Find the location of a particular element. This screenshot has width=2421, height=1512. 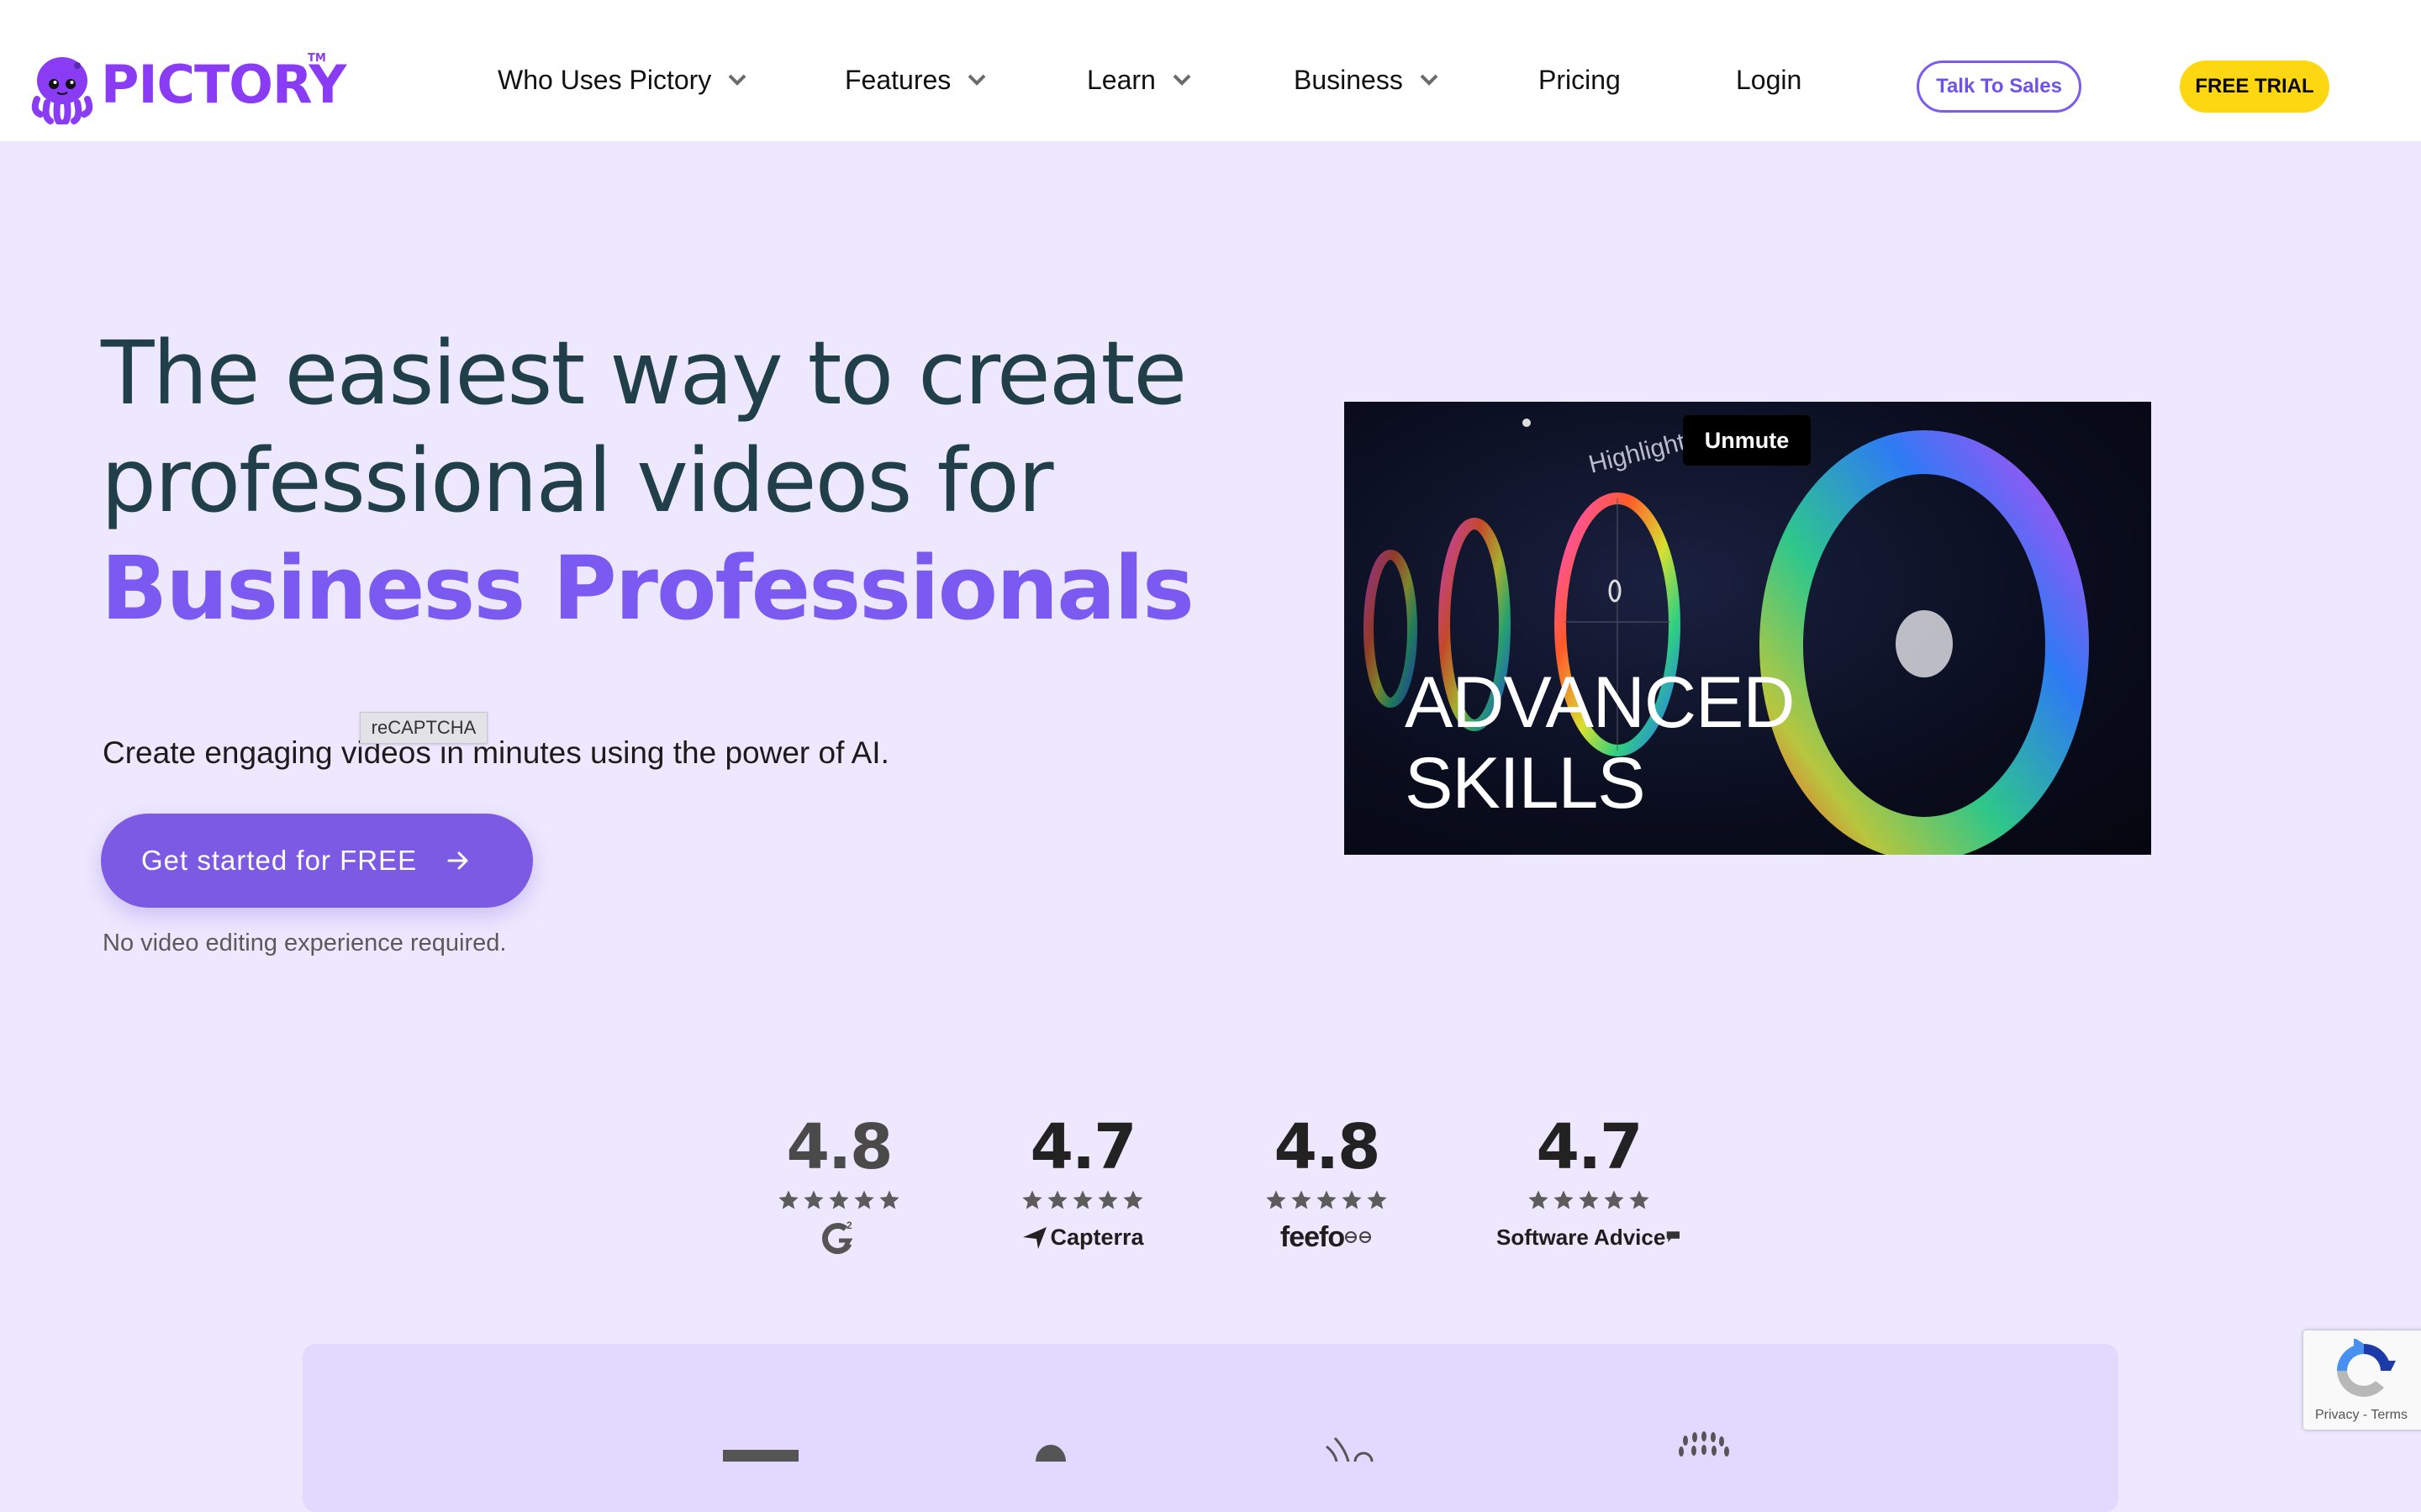

hero-title-line-1: The easiest way to create is located at coordinates (644, 373).